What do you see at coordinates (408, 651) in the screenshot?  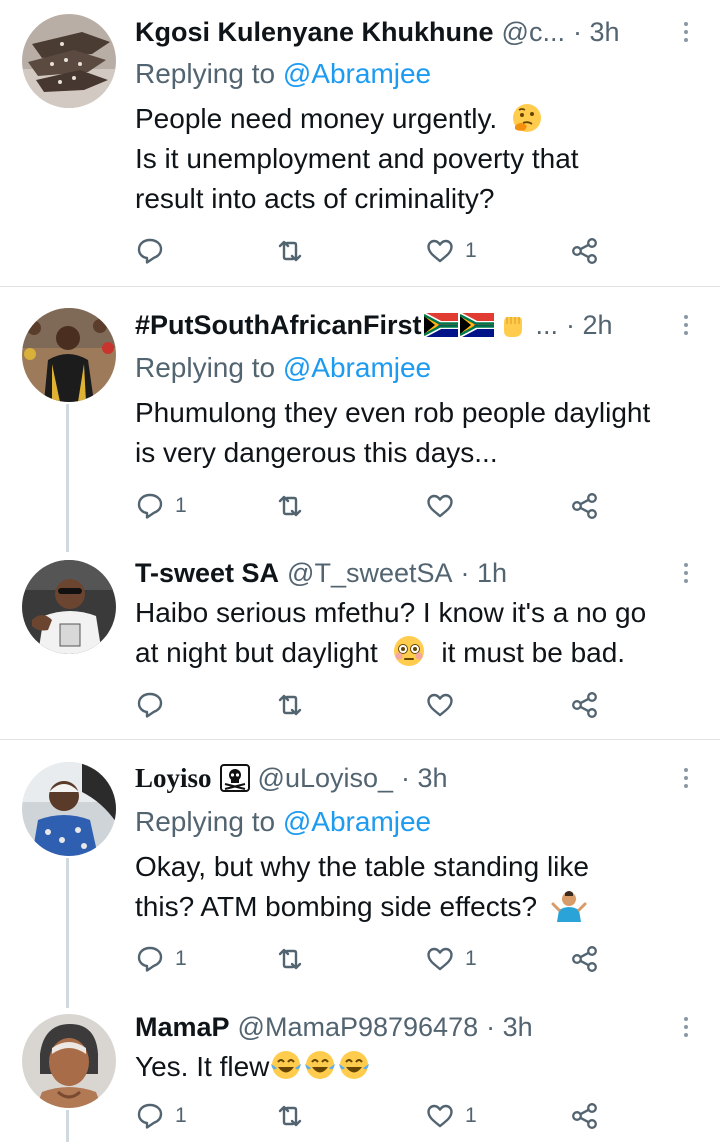 I see `flushed-face-icon` at bounding box center [408, 651].